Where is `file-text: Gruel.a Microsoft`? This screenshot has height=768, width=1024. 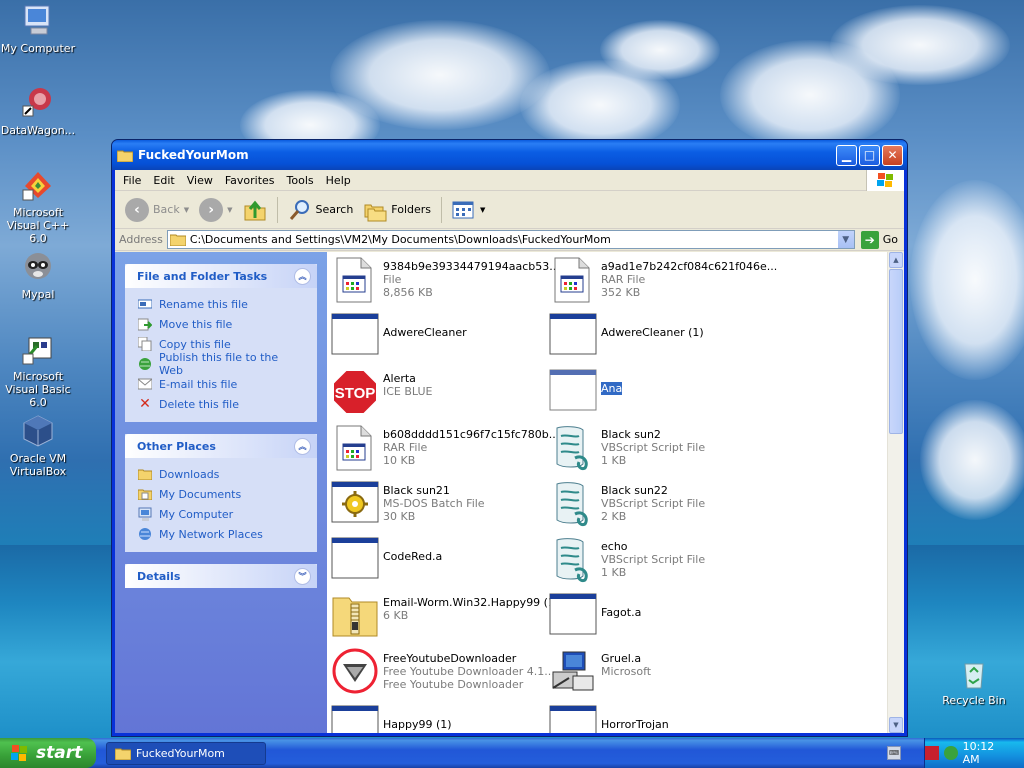 file-text: Gruel.a Microsoft is located at coordinates (626, 663).